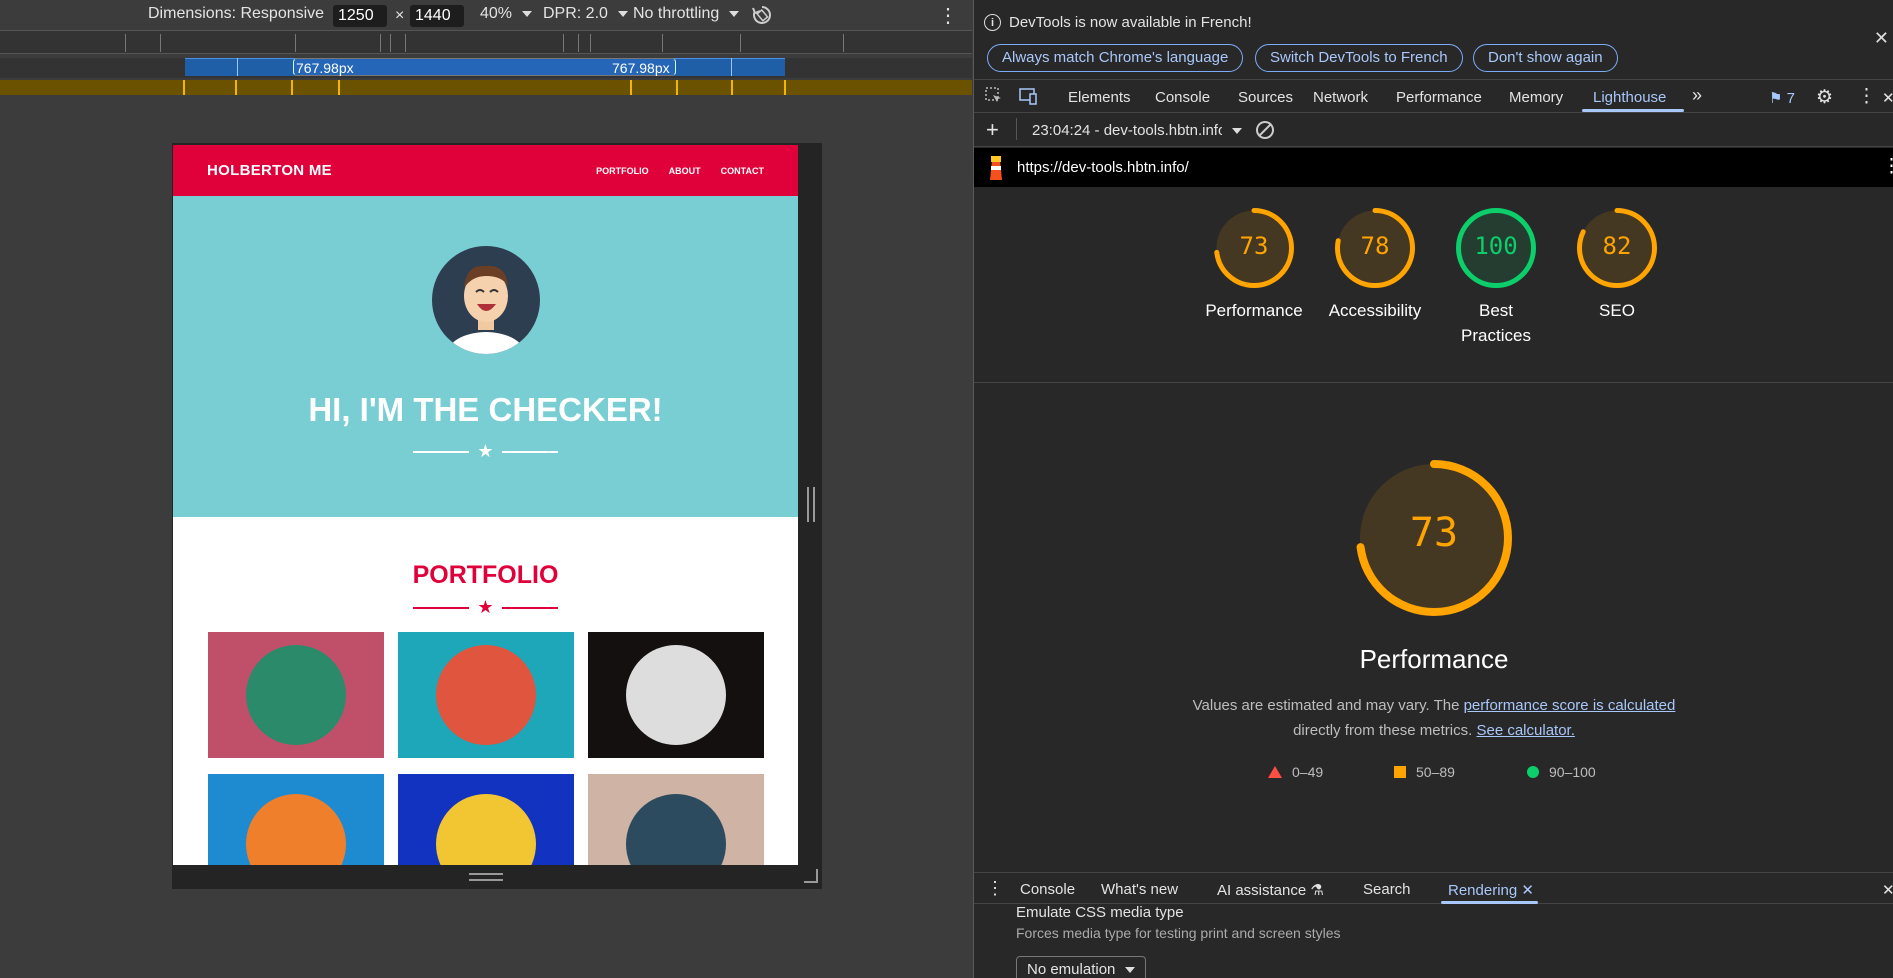 The image size is (1893, 978). I want to click on portfolio-tile-safe, so click(486, 819).